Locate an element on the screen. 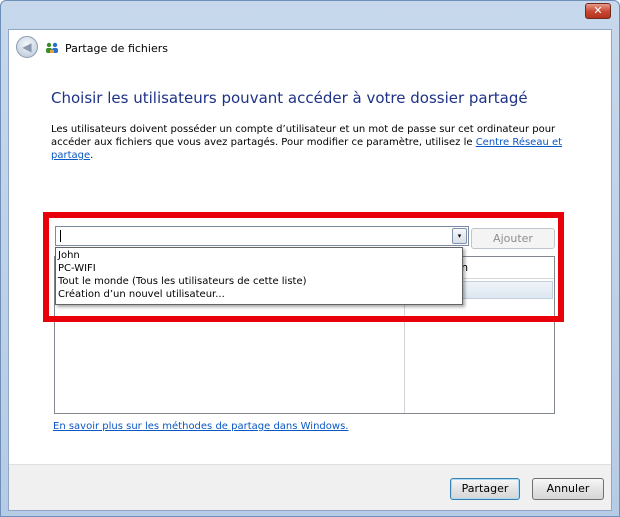 The height and width of the screenshot is (517, 620). cancel-button: Annuler is located at coordinates (568, 489).